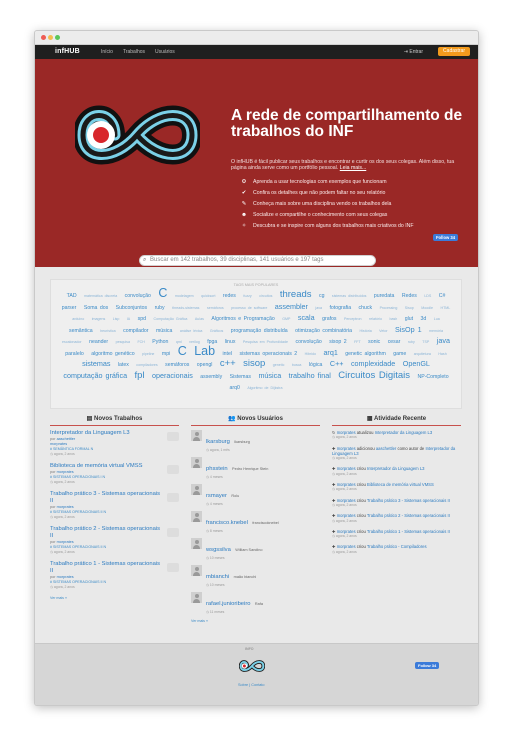 Image resolution: width=512 pixels, height=743 pixels. Describe the element at coordinates (268, 354) in the screenshot. I see `tag-link: sistemas operacionais 2` at that location.